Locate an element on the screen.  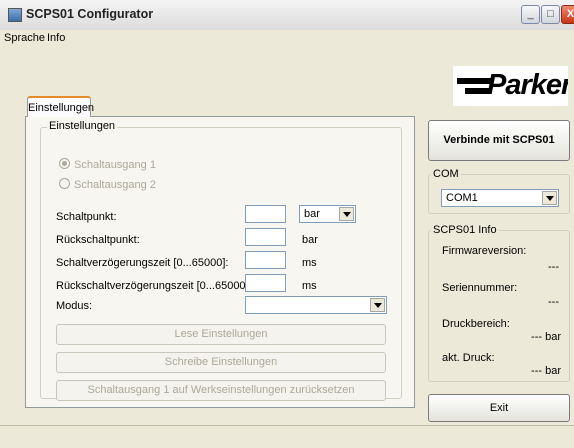
serial-label: Seriennummer: is located at coordinates (480, 288).